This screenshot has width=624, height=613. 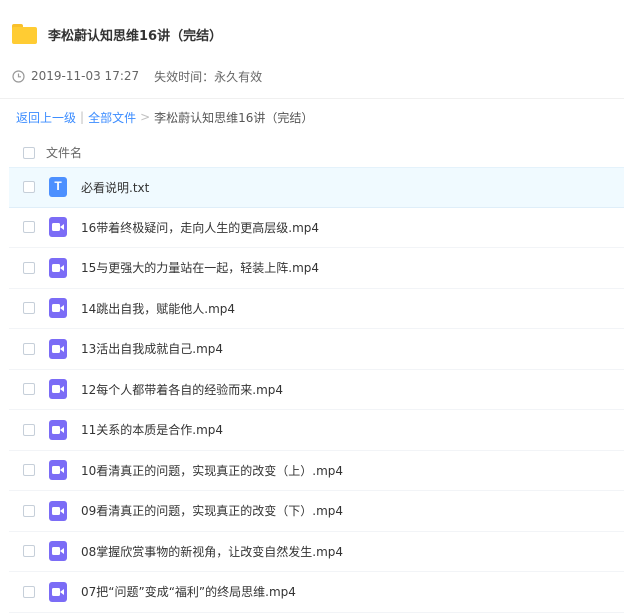 What do you see at coordinates (312, 152) in the screenshot?
I see `table-header: 文件名` at bounding box center [312, 152].